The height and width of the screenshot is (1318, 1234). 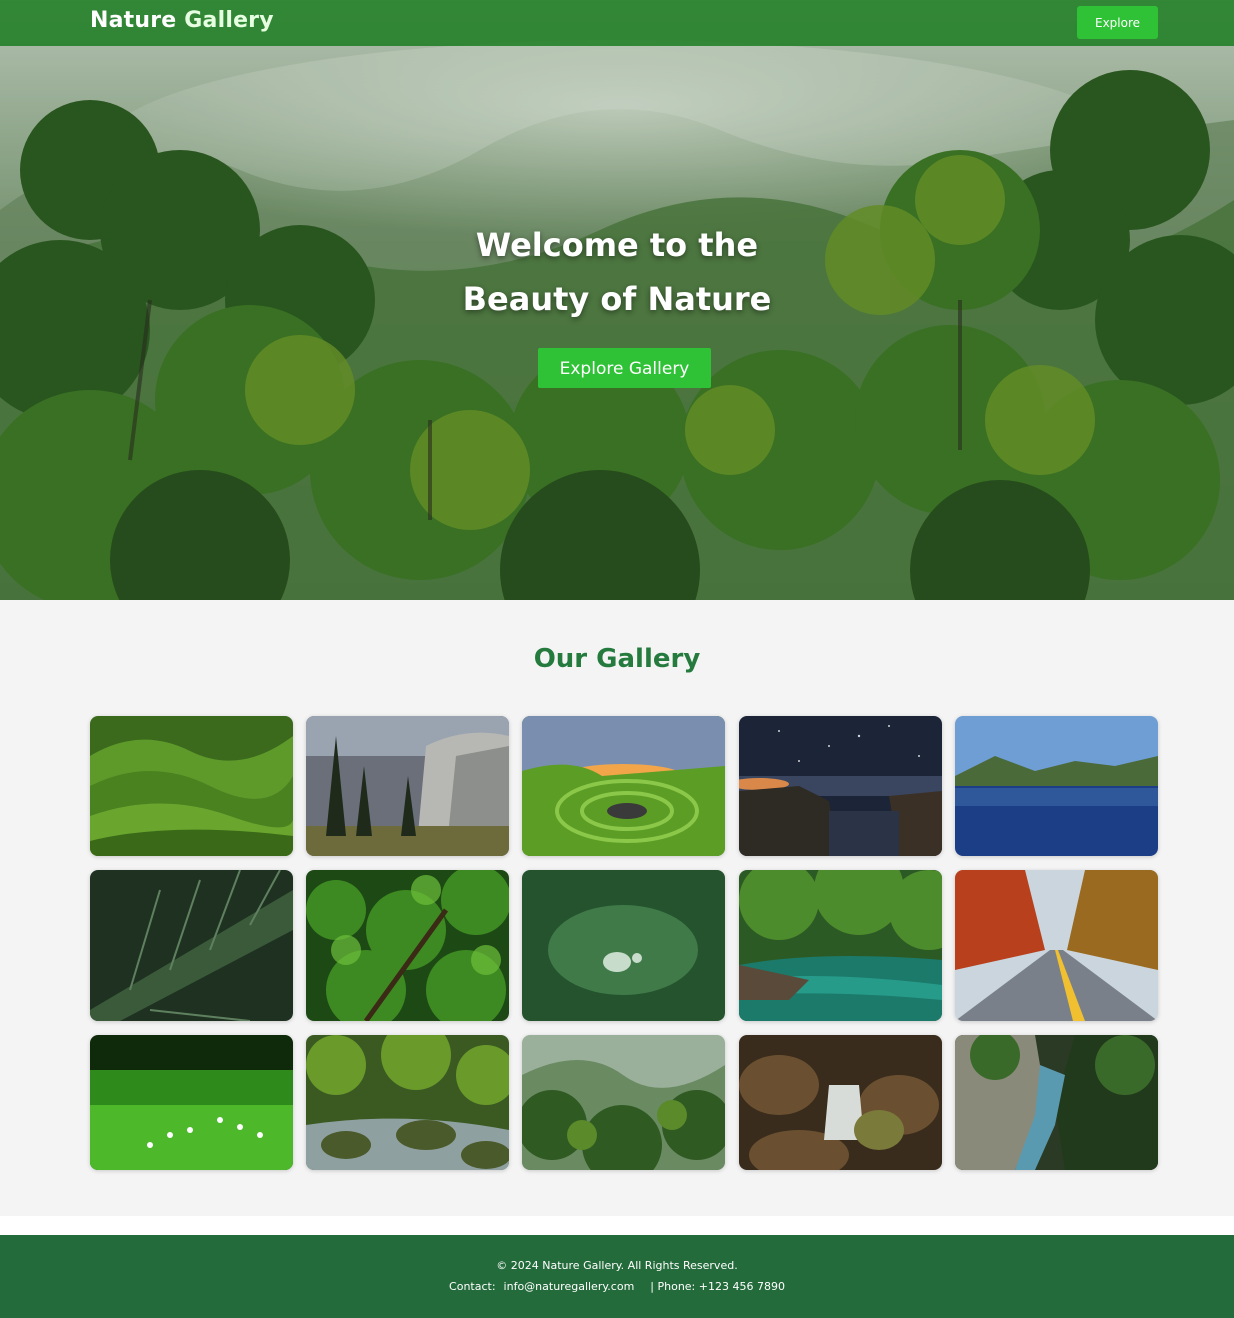 I want to click on explore-gallery-button: Explore Gallery, so click(x=624, y=368).